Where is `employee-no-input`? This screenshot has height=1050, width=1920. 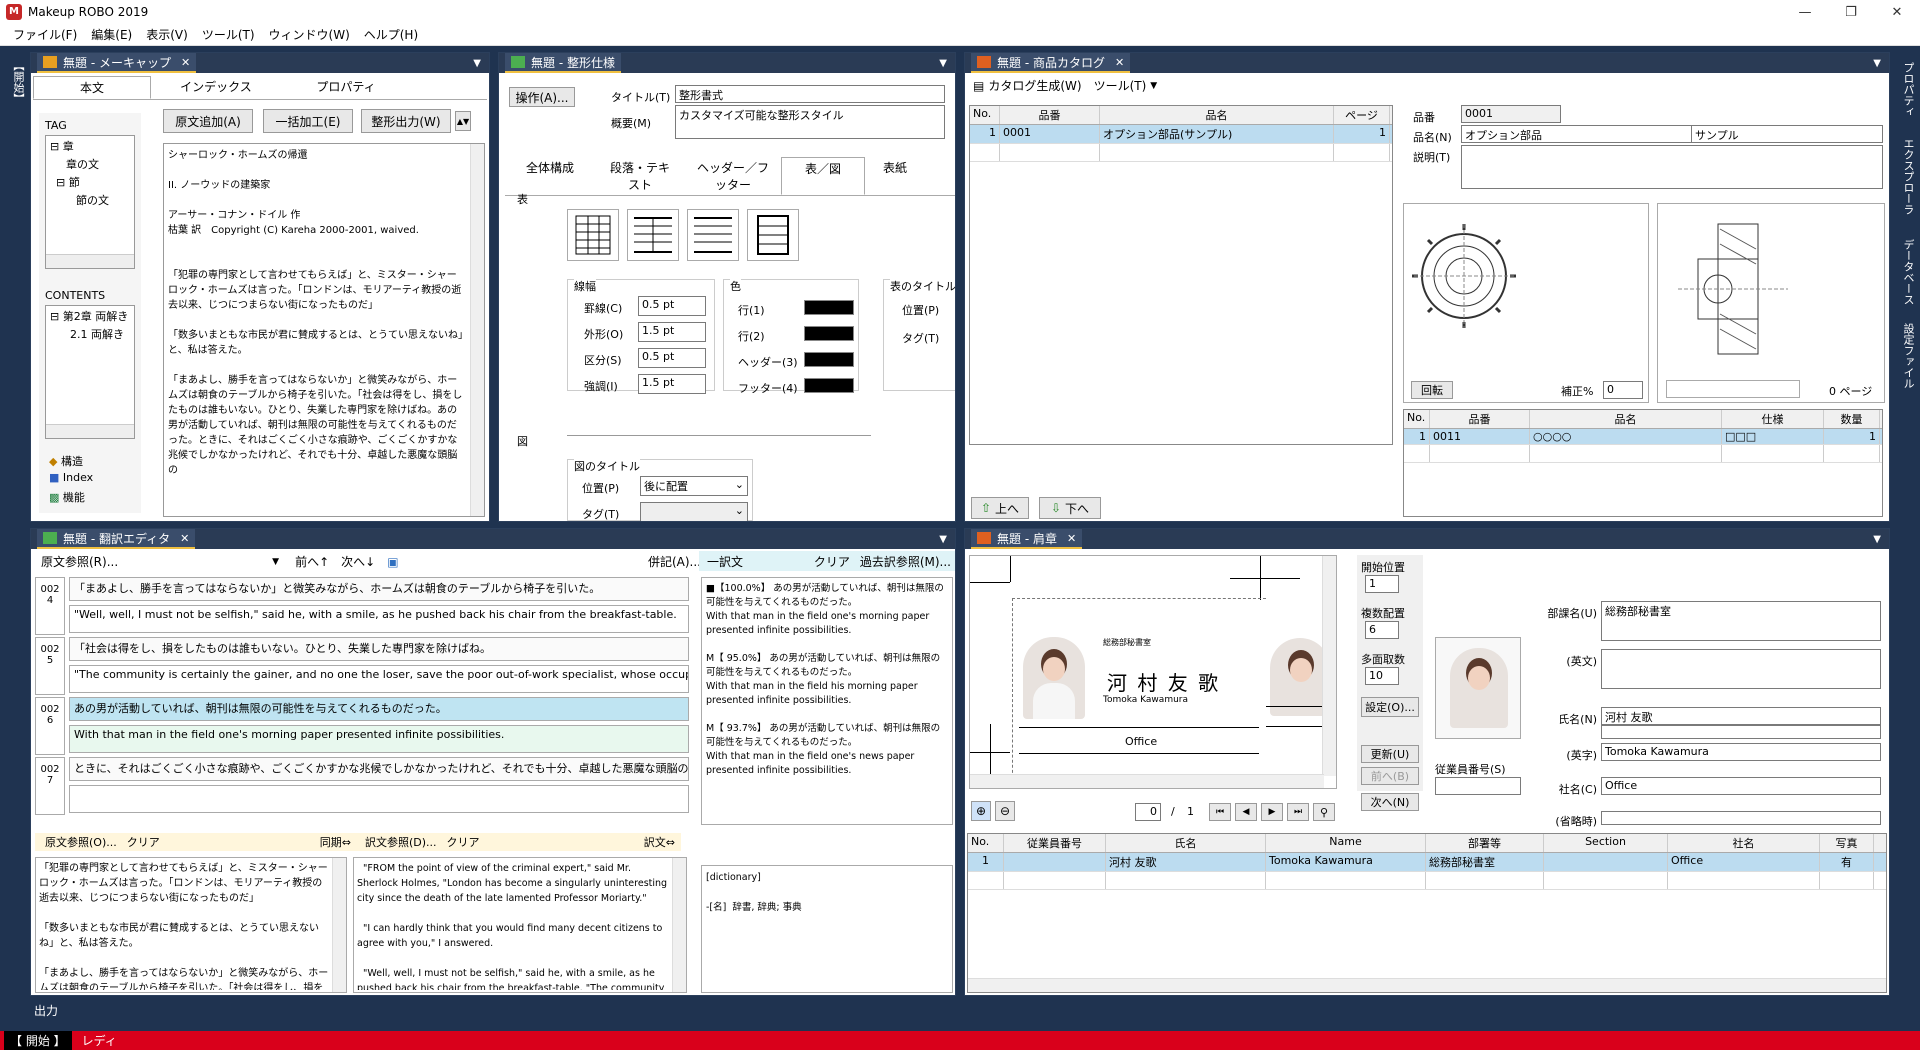 employee-no-input is located at coordinates (1478, 786).